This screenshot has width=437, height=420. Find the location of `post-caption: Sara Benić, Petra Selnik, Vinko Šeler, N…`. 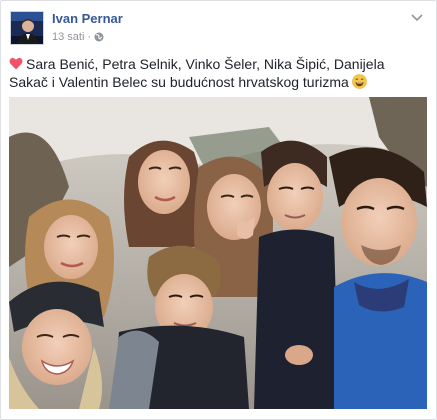

post-caption: Sara Benić, Petra Selnik, Vinko Šeler, N… is located at coordinates (218, 73).